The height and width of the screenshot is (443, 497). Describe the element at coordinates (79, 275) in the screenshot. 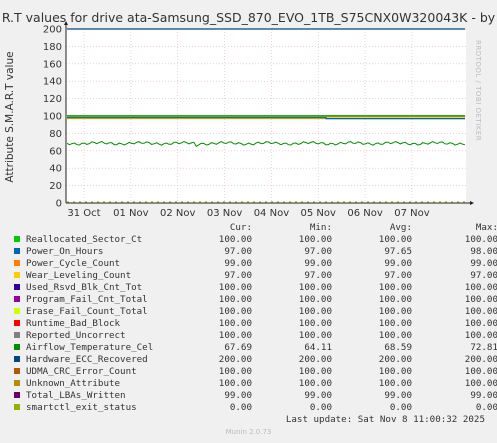

I see `legend-series-name: Wear_Leveling_Count` at that location.